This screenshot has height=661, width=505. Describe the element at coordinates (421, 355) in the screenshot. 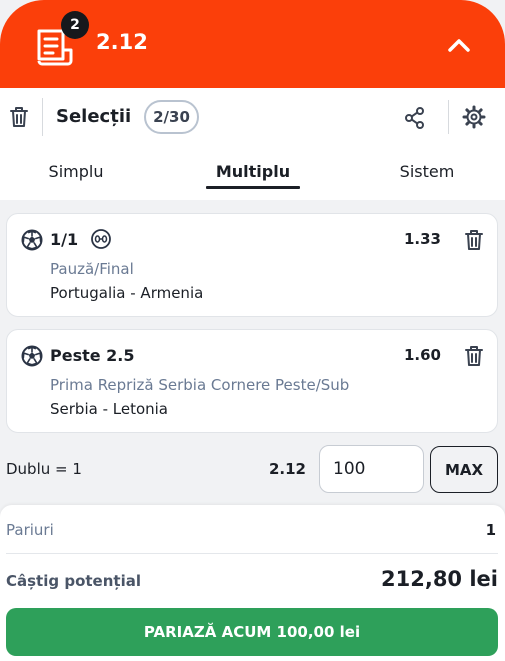

I see `selection-odds: 1.60` at that location.